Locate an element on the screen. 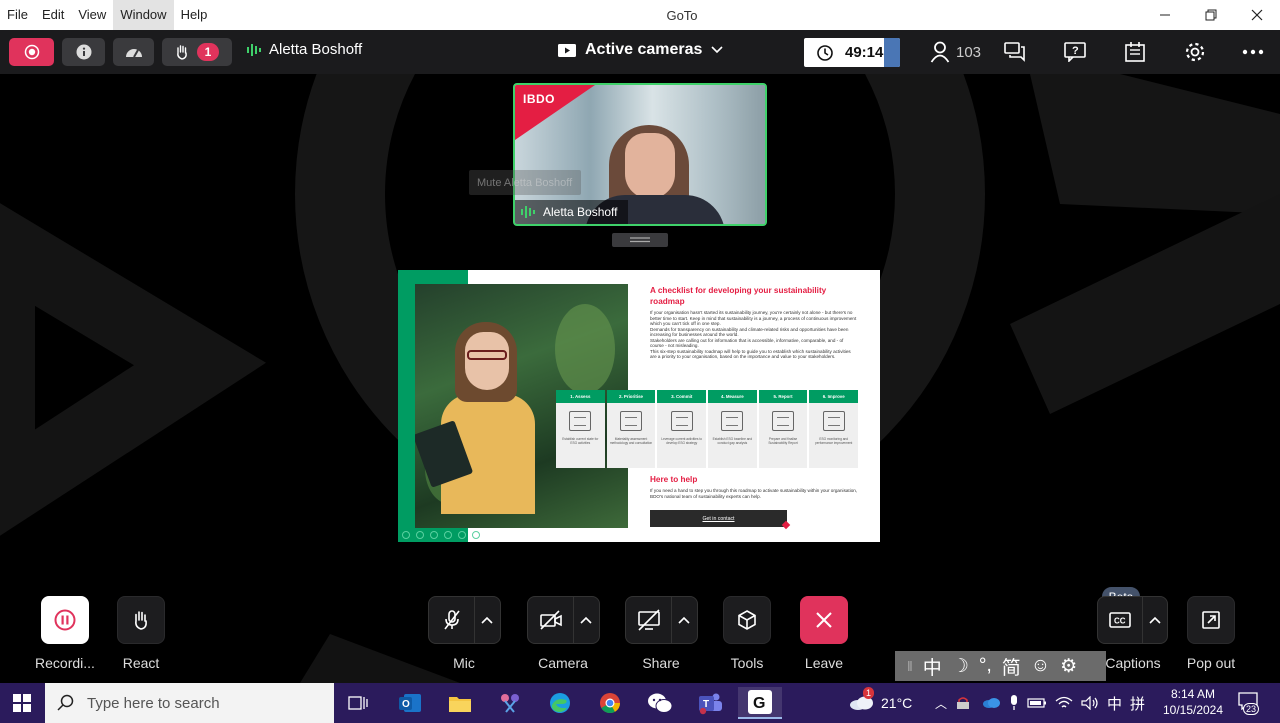  menu-view: View is located at coordinates (92, 15).